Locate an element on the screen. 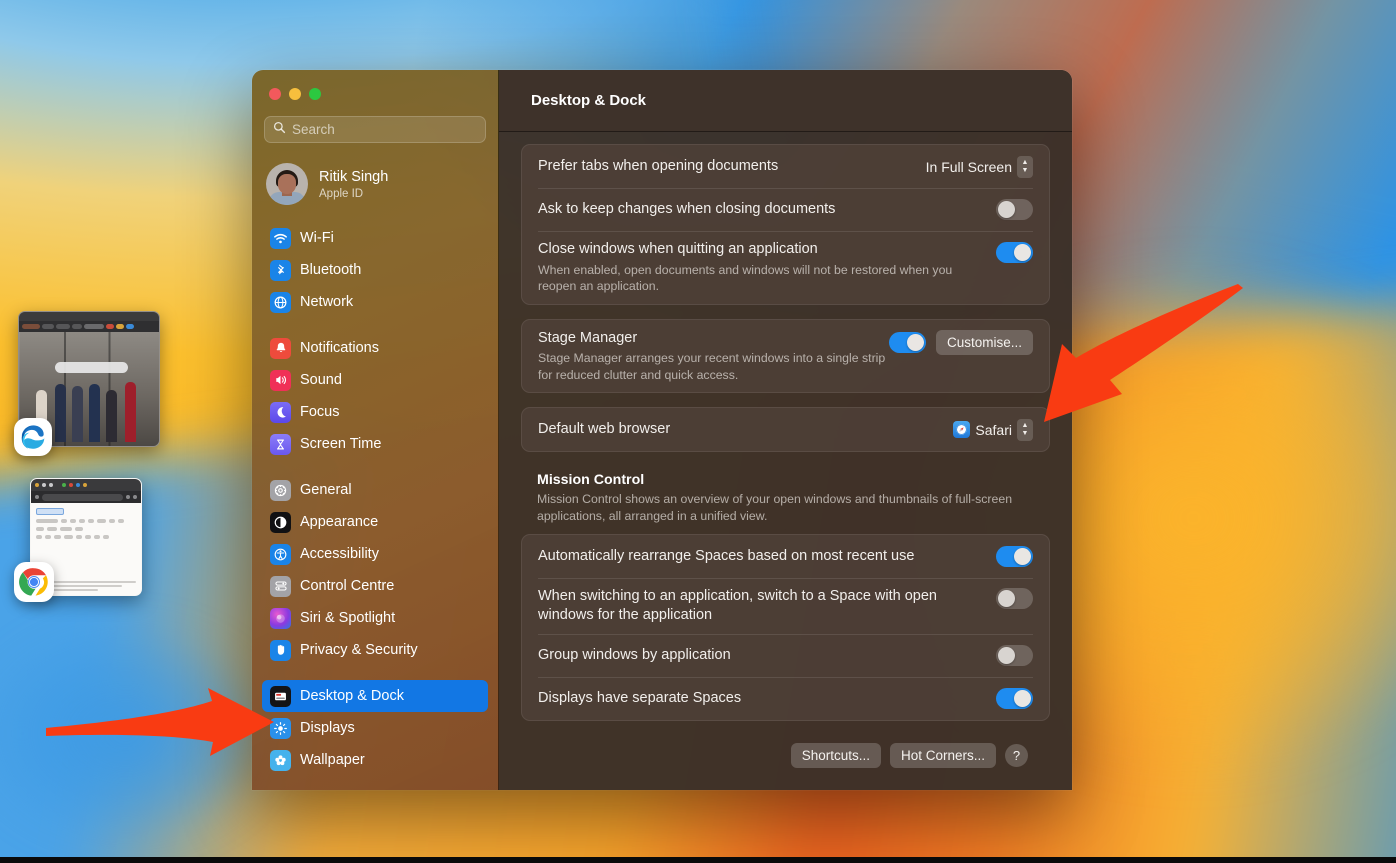  popup-value: In Full Screen is located at coordinates (968, 166).